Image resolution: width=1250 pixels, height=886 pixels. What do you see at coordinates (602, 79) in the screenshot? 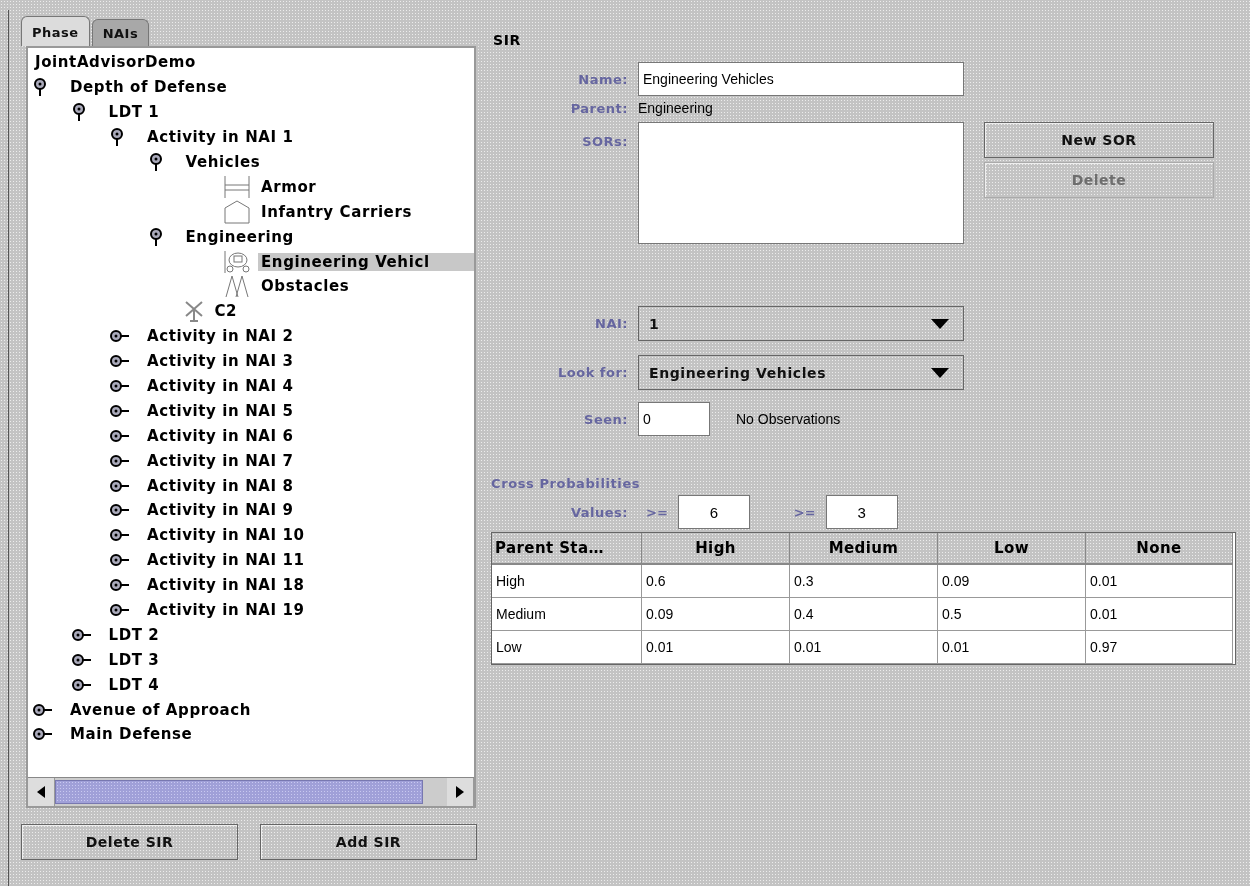
I see `field-label: Name:` at bounding box center [602, 79].